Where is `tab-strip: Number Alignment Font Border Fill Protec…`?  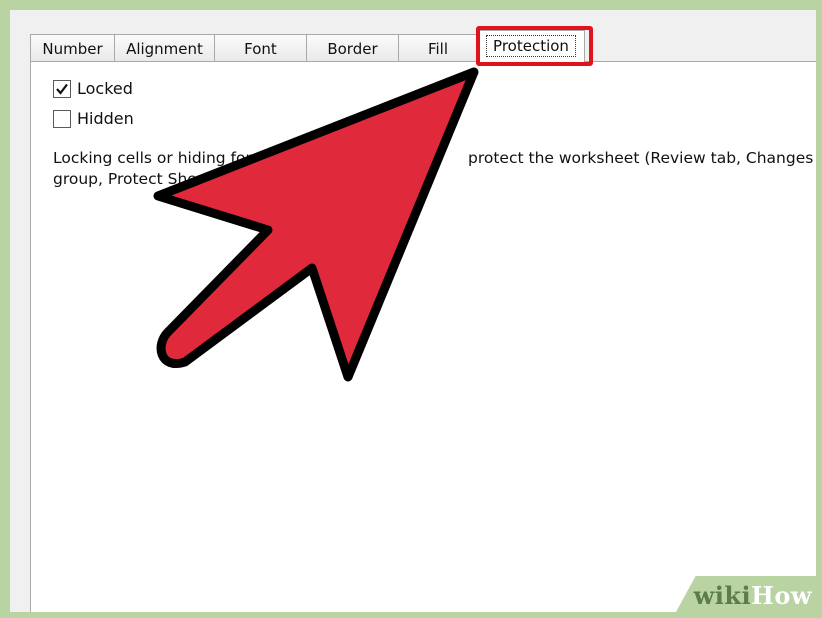 tab-strip: Number Alignment Font Border Fill Protec… is located at coordinates (307, 46).